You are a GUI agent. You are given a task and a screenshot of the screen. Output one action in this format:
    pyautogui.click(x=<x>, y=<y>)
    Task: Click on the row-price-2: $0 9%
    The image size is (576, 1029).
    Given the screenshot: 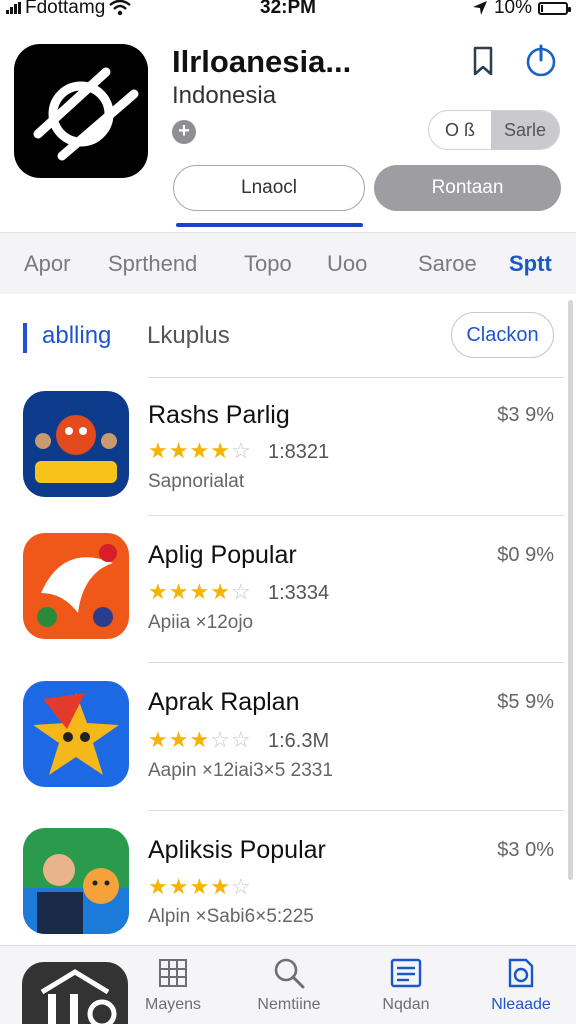 What is the action you would take?
    pyautogui.click(x=525, y=555)
    